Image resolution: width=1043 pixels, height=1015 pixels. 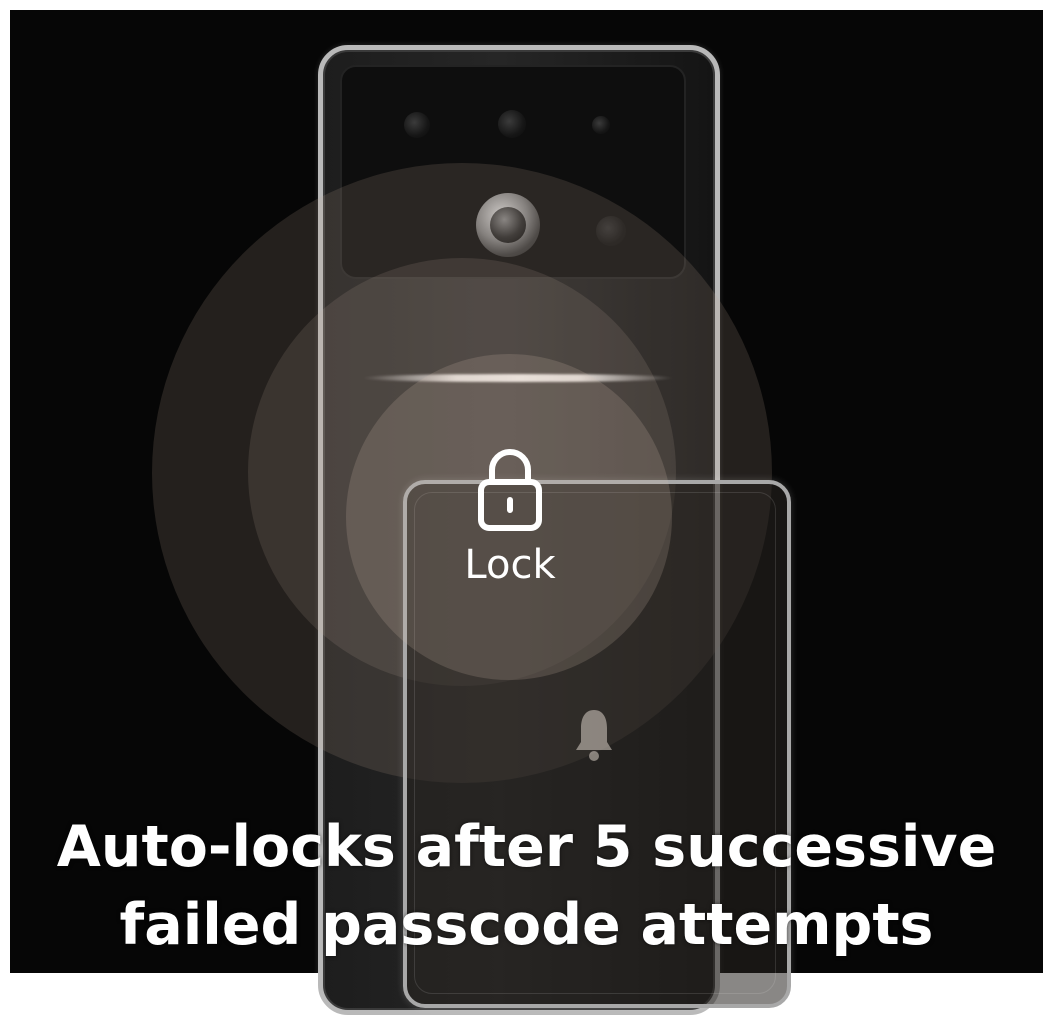 I want to click on headline-line-1: Auto-locks after 5 successive, so click(x=526, y=847).